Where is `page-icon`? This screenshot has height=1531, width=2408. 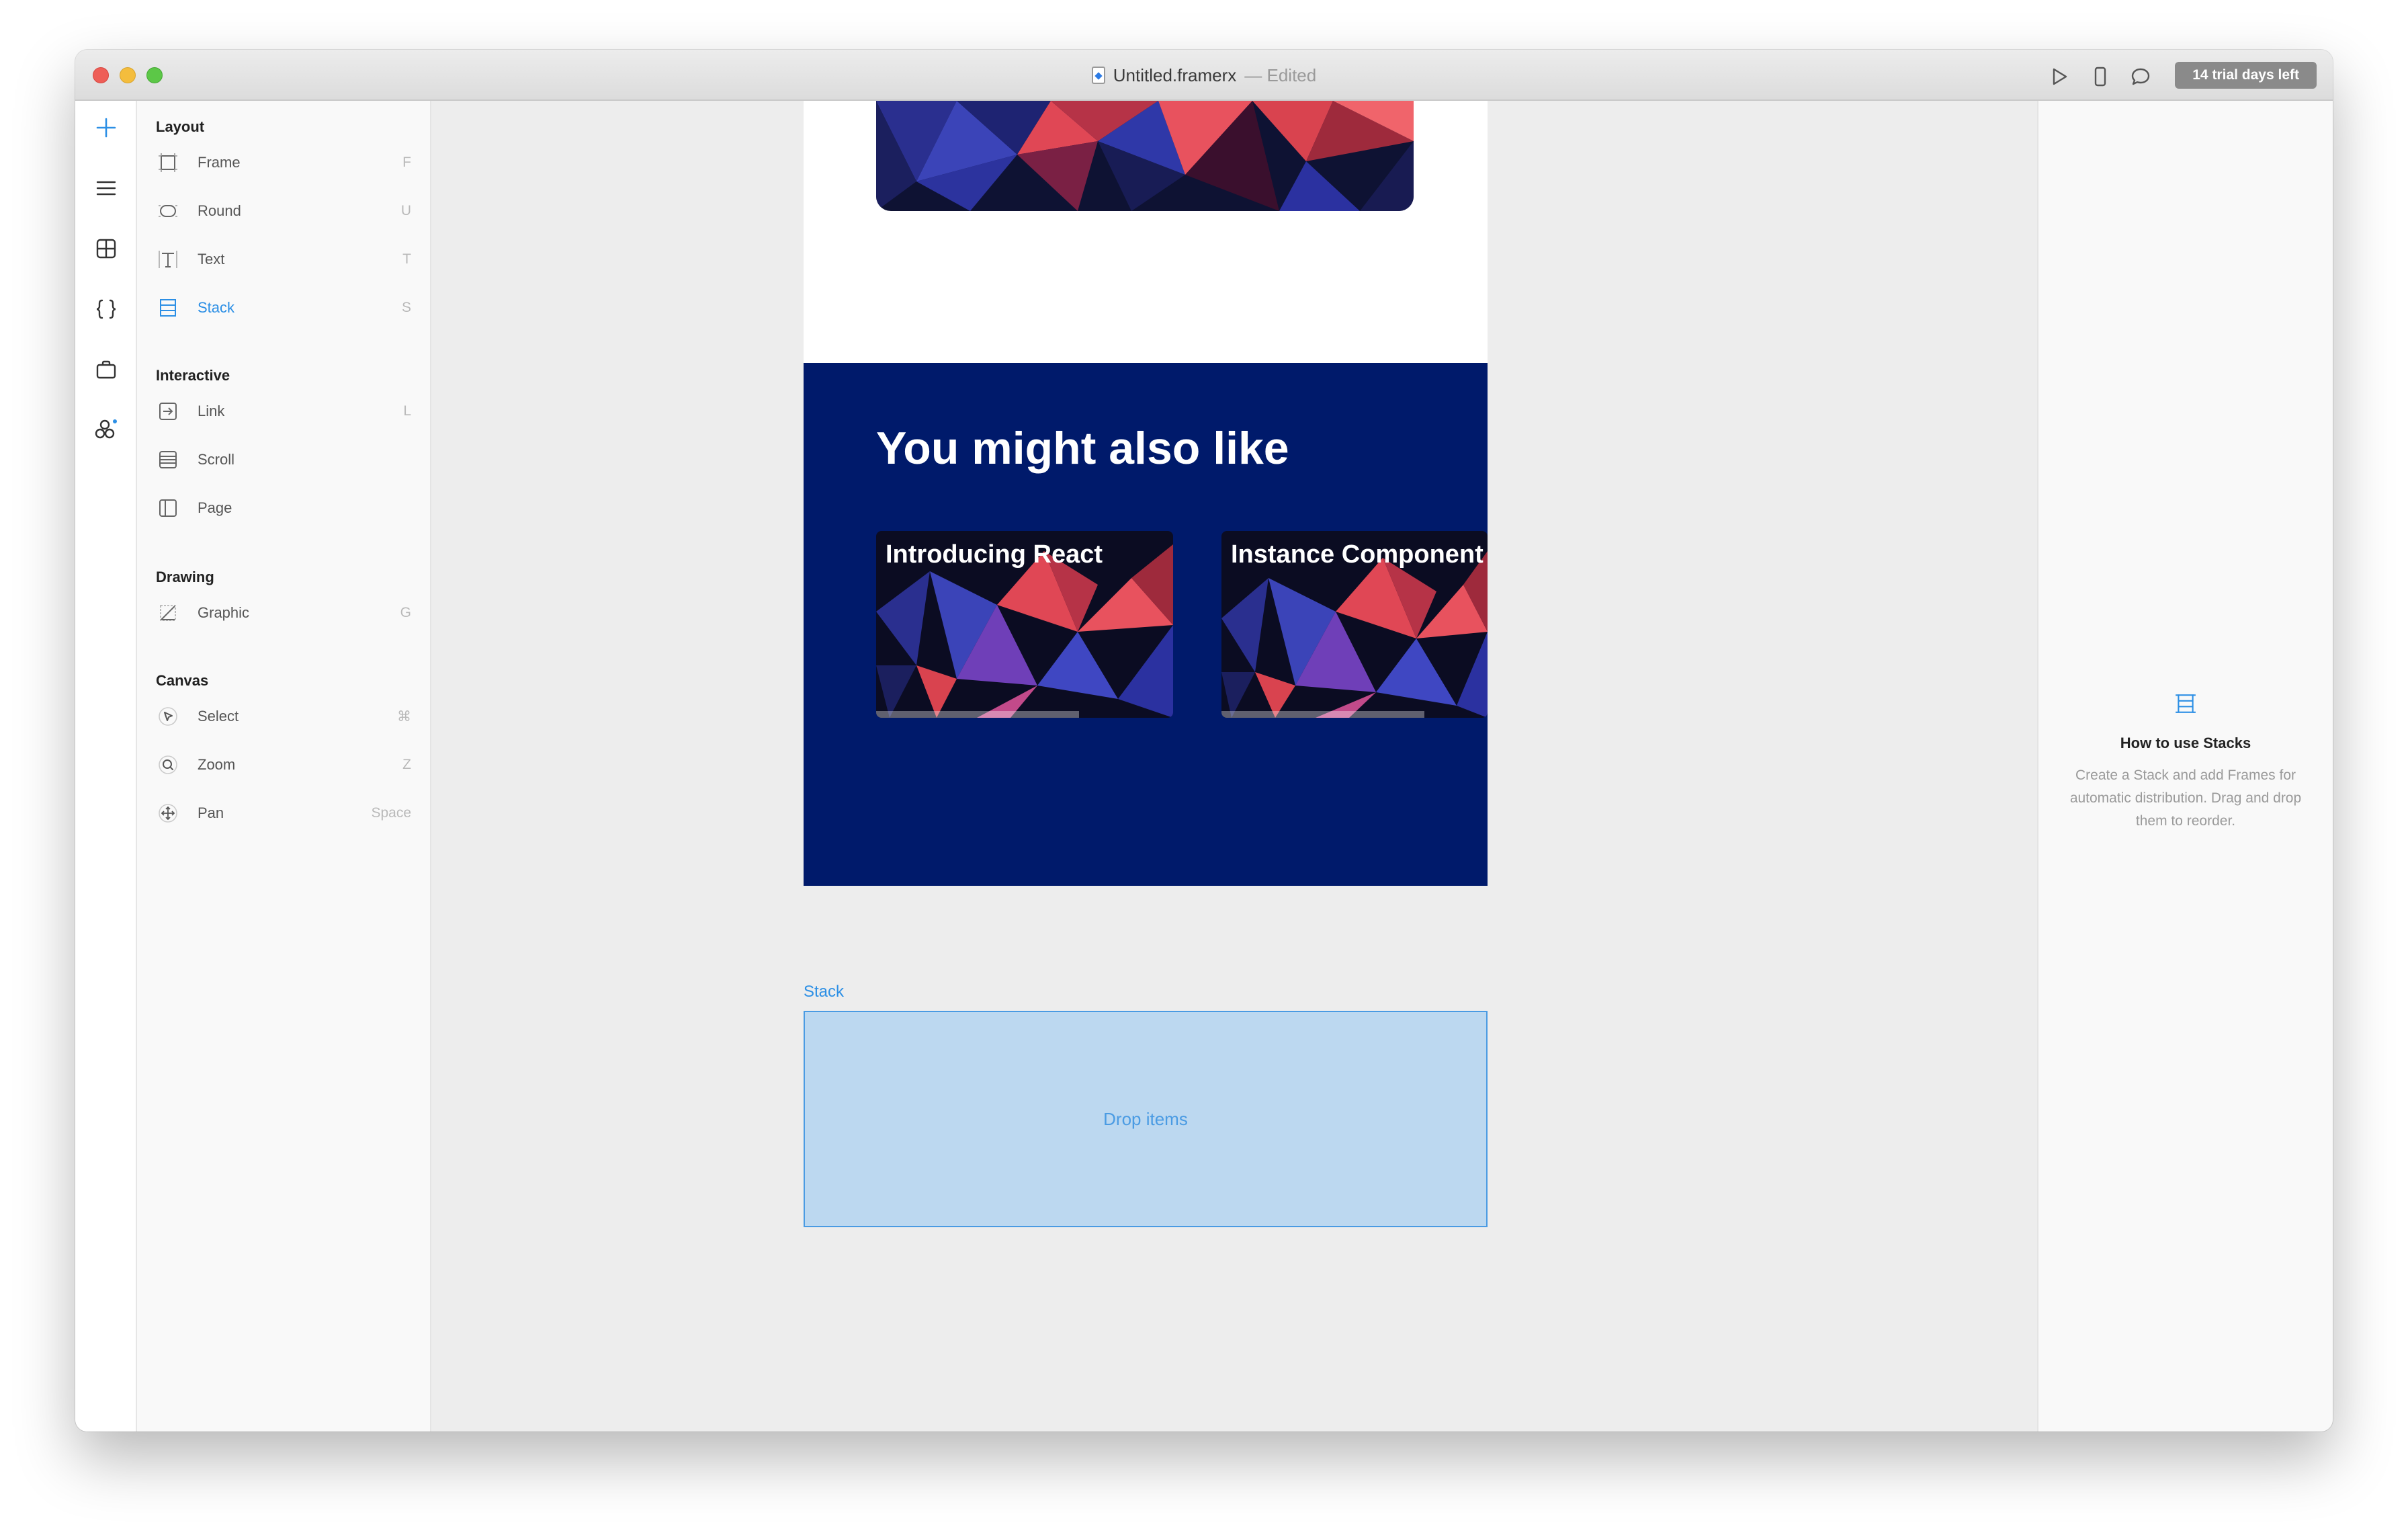 page-icon is located at coordinates (168, 508).